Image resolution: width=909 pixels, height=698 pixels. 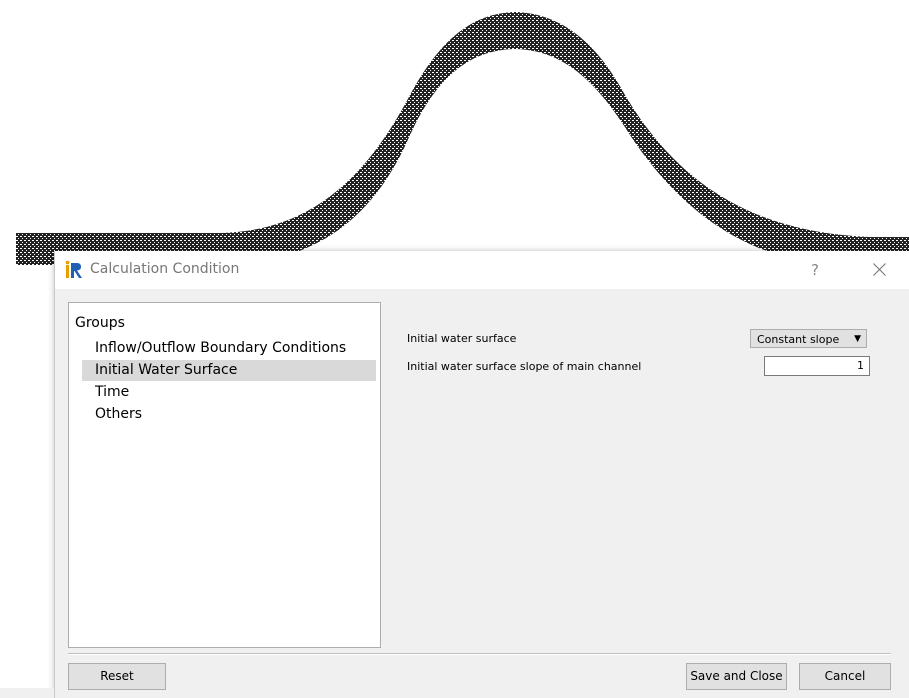 I want to click on water-surface-select-value: Constant slope, so click(x=798, y=339).